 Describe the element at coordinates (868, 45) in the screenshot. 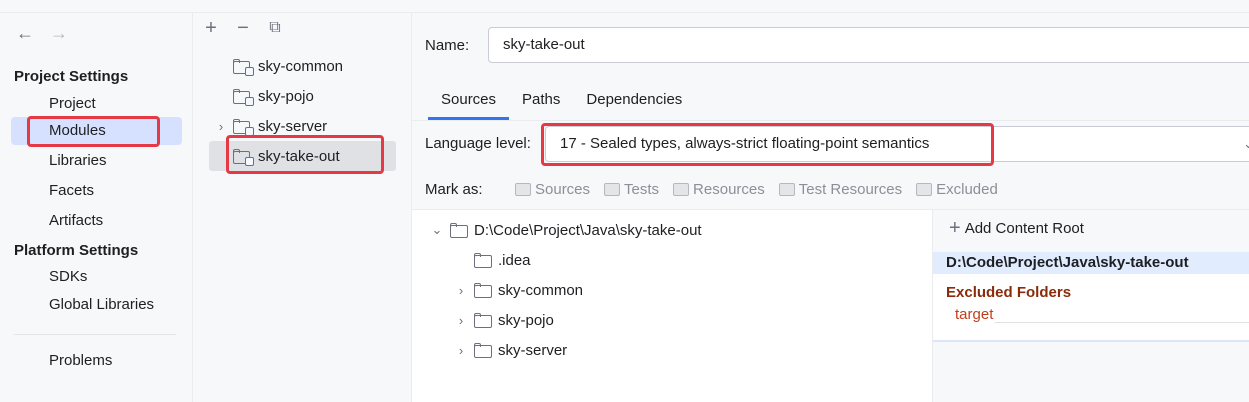

I see `module-name-input: sky-take-out` at that location.